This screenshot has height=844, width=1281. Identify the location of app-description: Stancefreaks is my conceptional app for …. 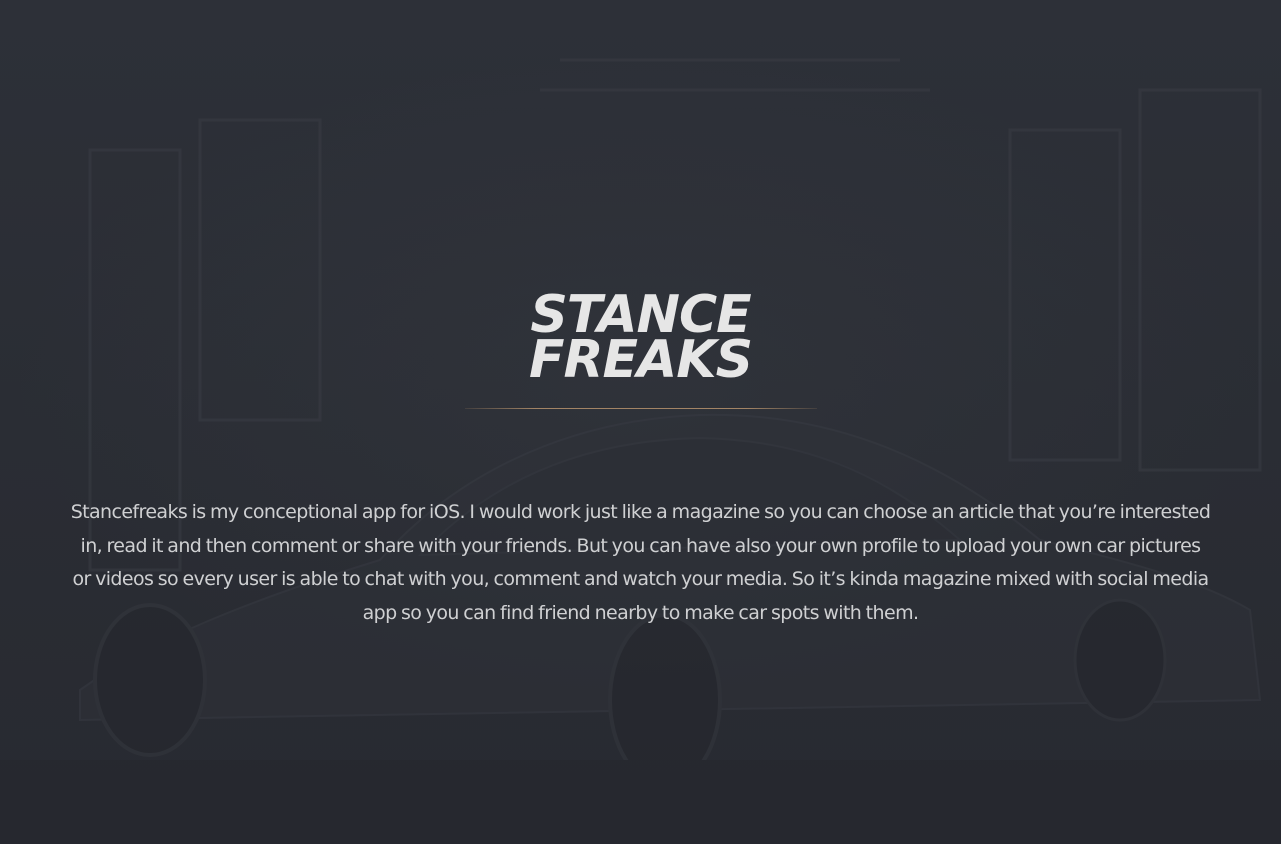
(640, 562).